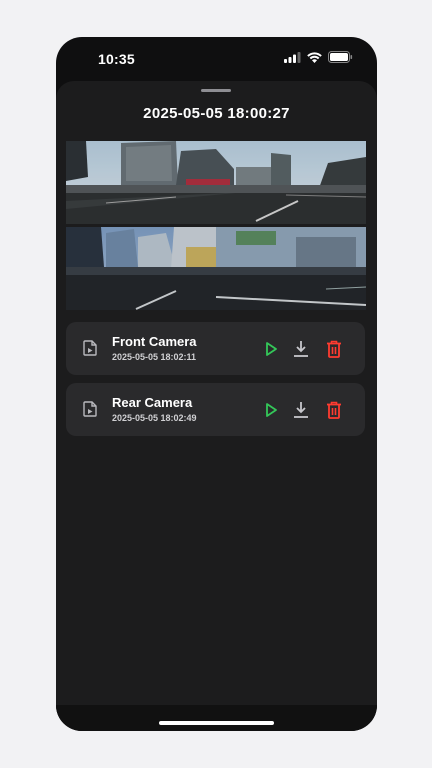  Describe the element at coordinates (154, 418) in the screenshot. I see `file-timestamp: 2025-05-05 18:02:49` at that location.